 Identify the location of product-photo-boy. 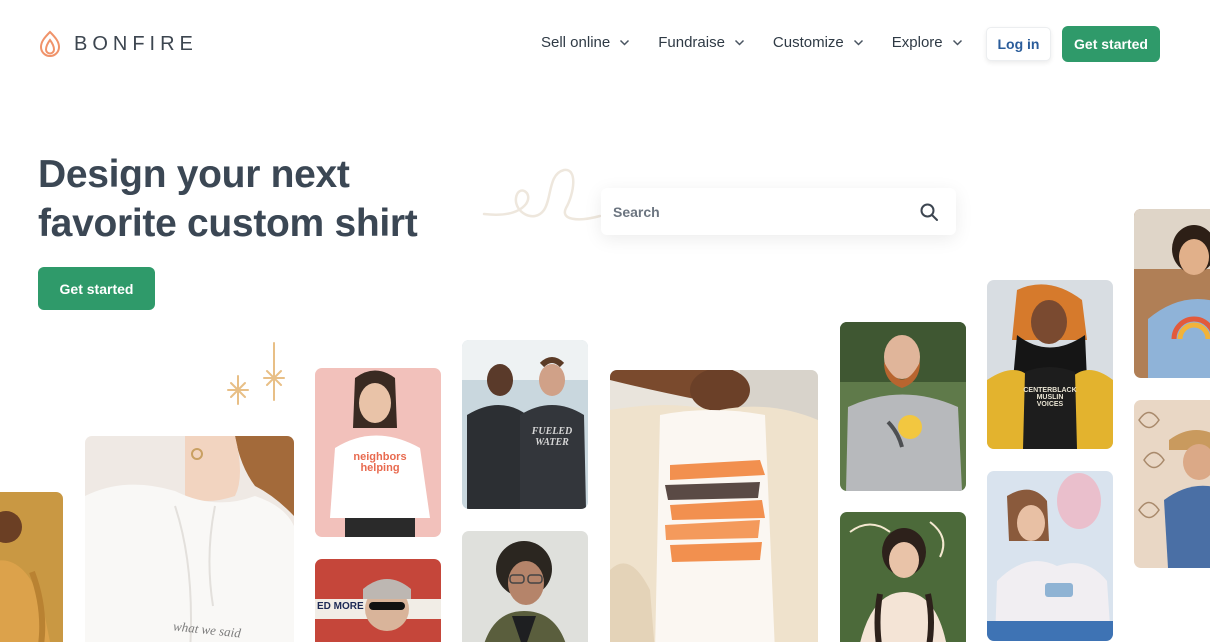
(1172, 293).